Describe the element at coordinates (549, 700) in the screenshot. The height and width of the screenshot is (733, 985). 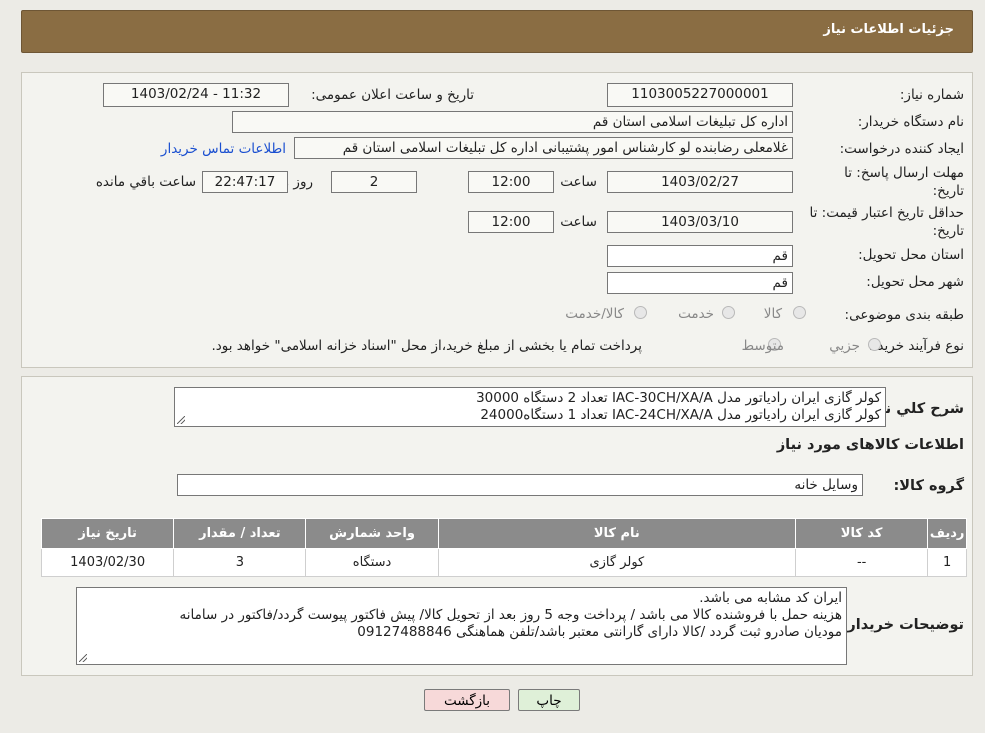
I see `print-button: چاپ` at that location.